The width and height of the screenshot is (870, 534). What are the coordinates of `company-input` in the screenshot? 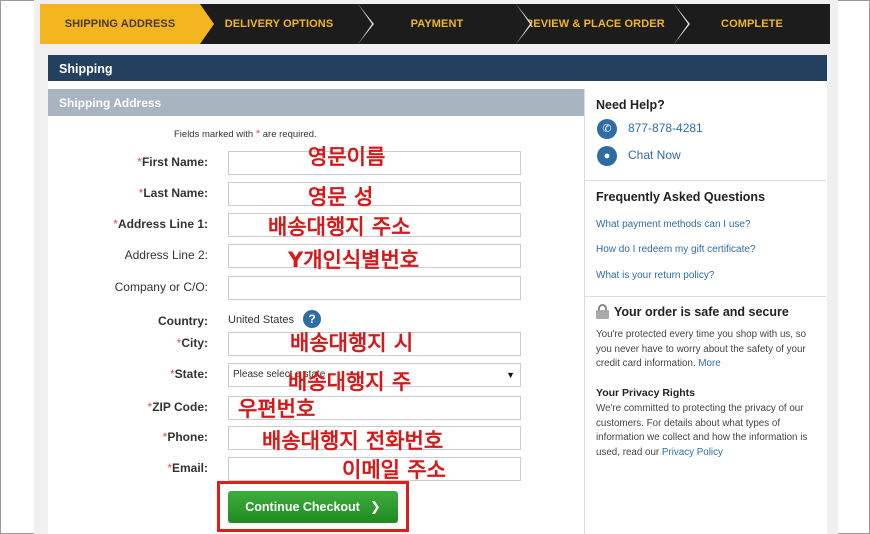 It's located at (374, 288).